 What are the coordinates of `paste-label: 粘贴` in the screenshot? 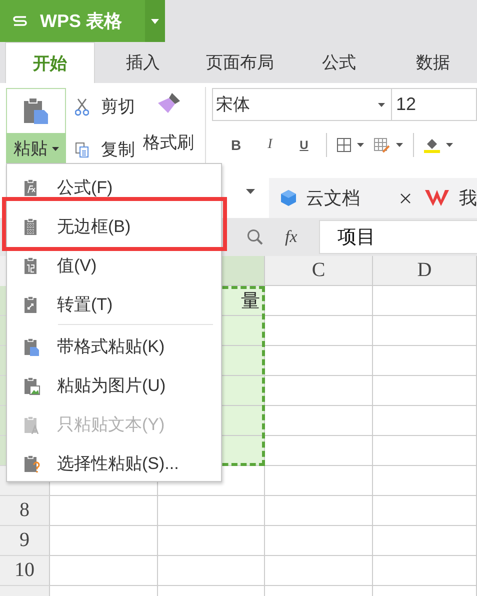 It's located at (31, 149).